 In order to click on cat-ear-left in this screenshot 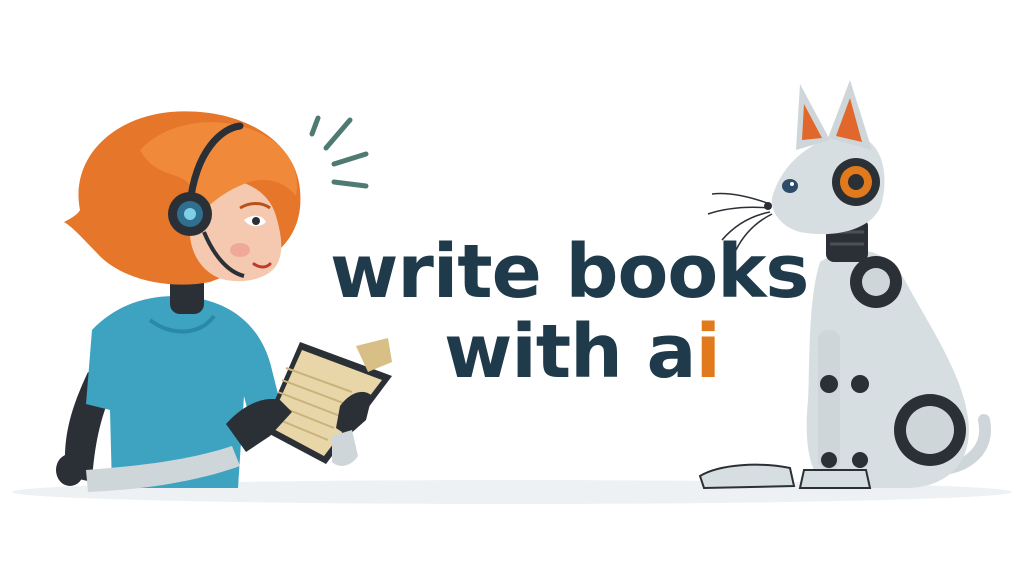, I will do `click(813, 117)`.